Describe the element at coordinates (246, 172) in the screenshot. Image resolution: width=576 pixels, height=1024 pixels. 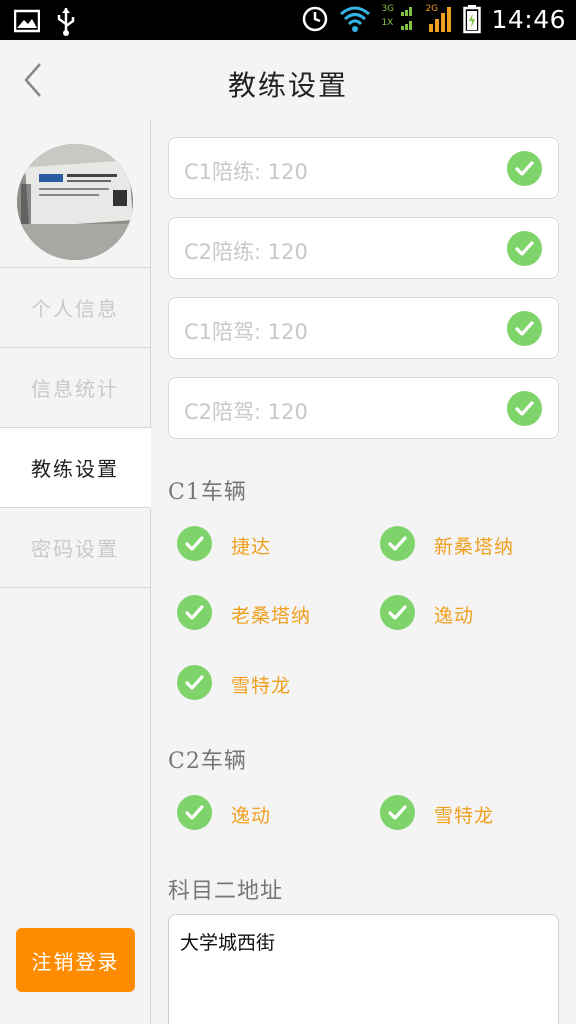
I see `price-field-text: C1陪练: 120` at that location.